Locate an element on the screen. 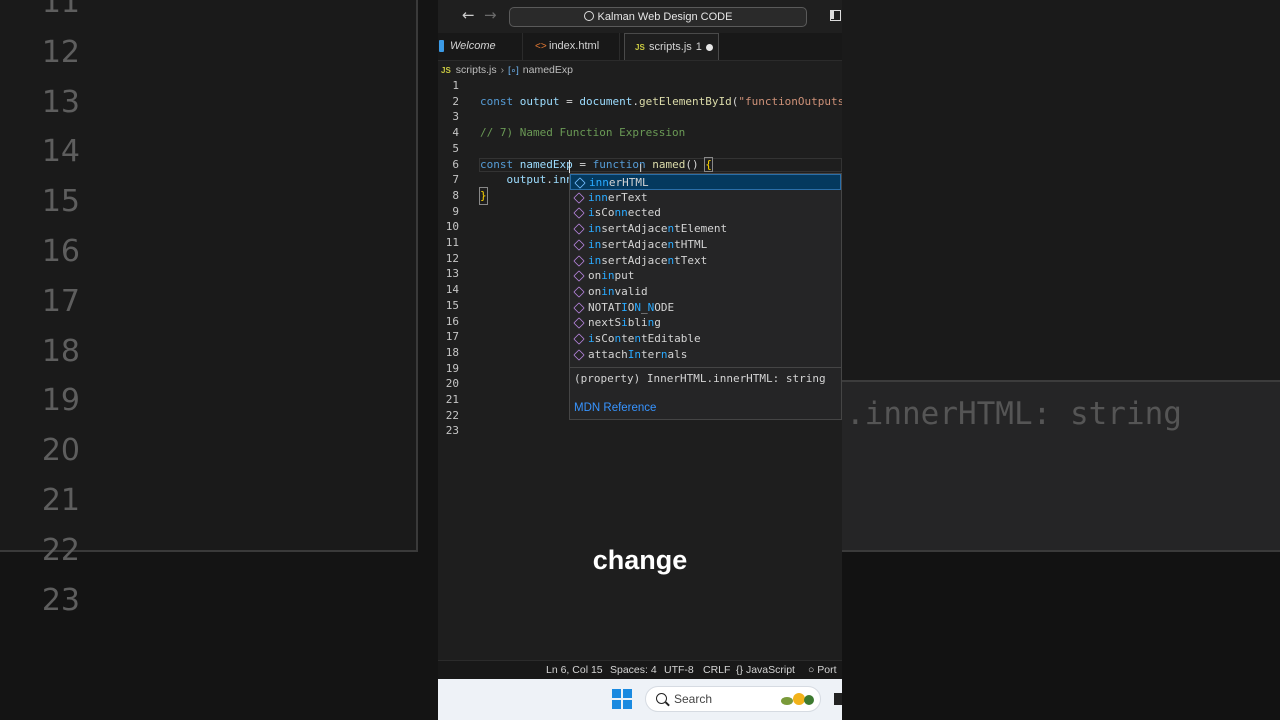 The height and width of the screenshot is (720, 1280). html-file-icon: <> is located at coordinates (541, 46).